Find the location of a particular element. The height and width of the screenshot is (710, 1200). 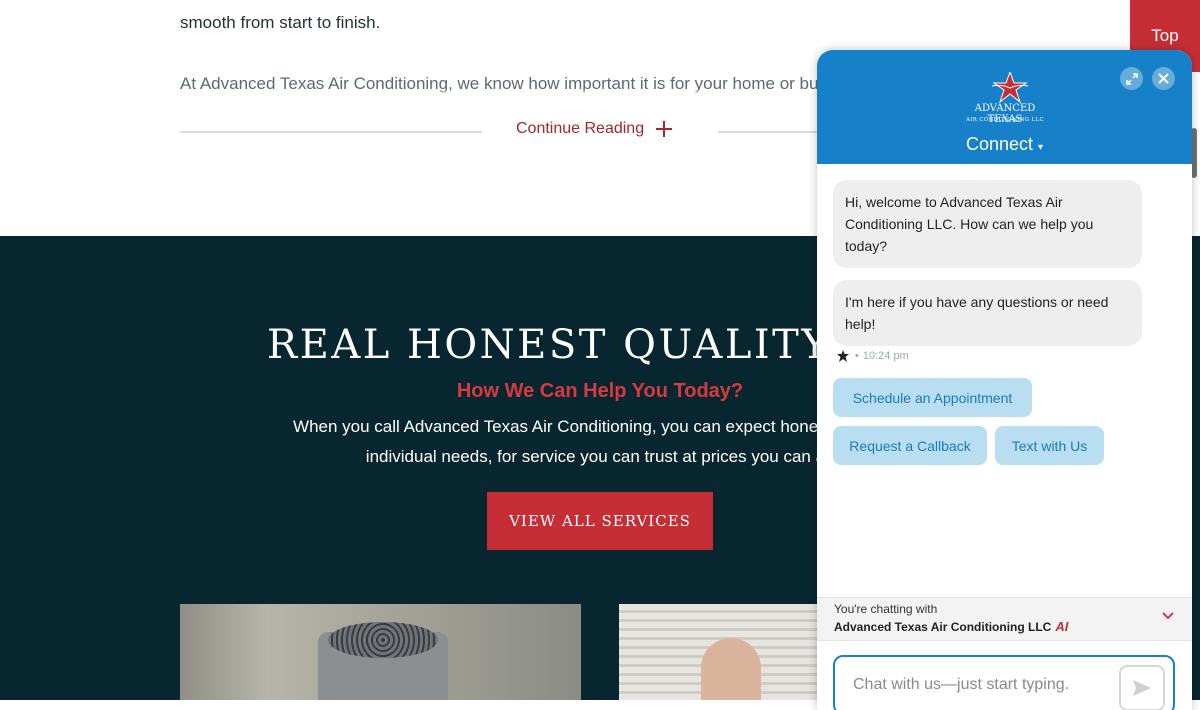

company-logo: ADVANCED TEXAS AIR CONDITIONING LLC is located at coordinates (1005, 99).